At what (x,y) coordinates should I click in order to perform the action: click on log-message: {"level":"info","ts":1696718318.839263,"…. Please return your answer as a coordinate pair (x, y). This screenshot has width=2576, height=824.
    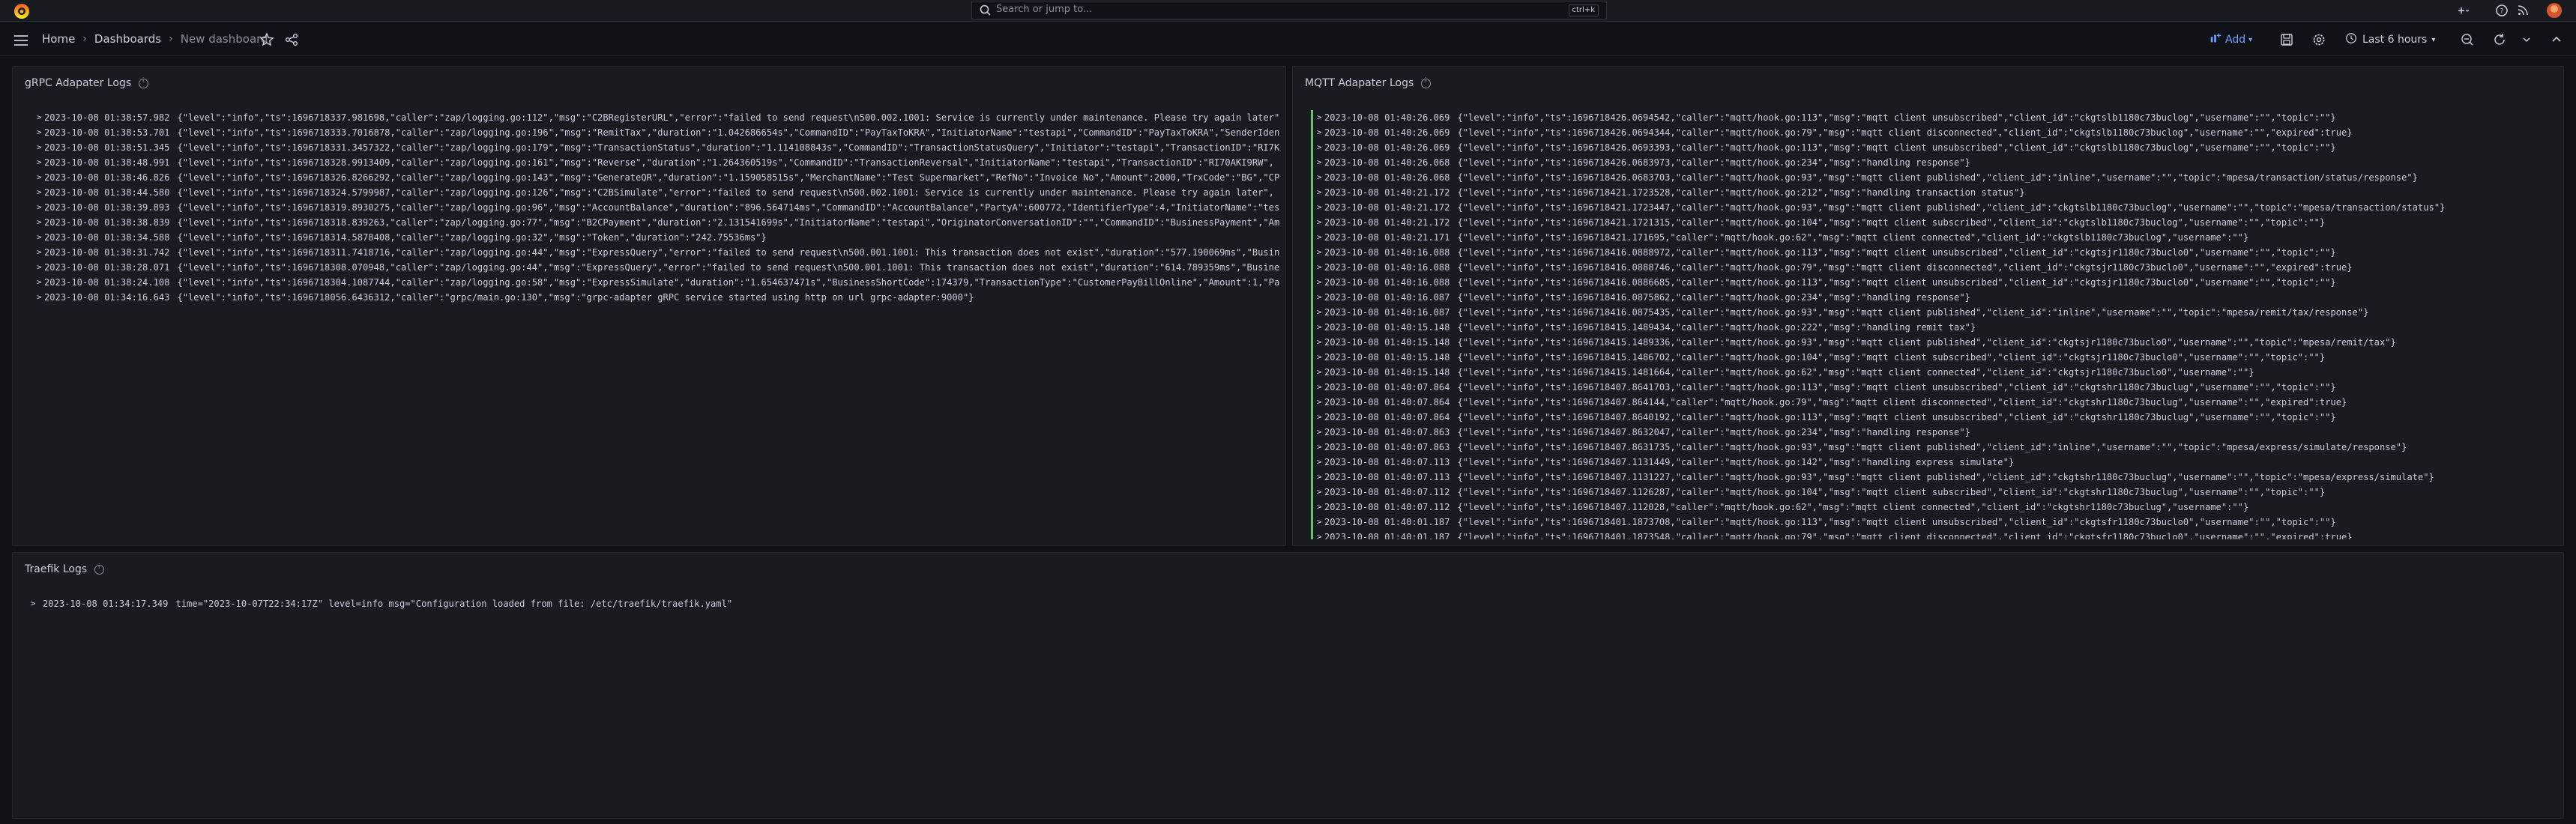
    Looking at the image, I should click on (728, 223).